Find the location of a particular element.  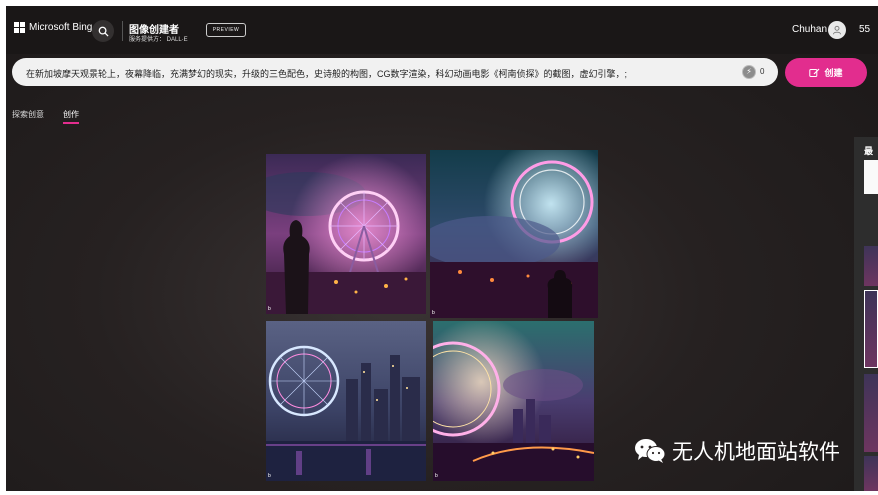

create-button: 创建 is located at coordinates (826, 72).